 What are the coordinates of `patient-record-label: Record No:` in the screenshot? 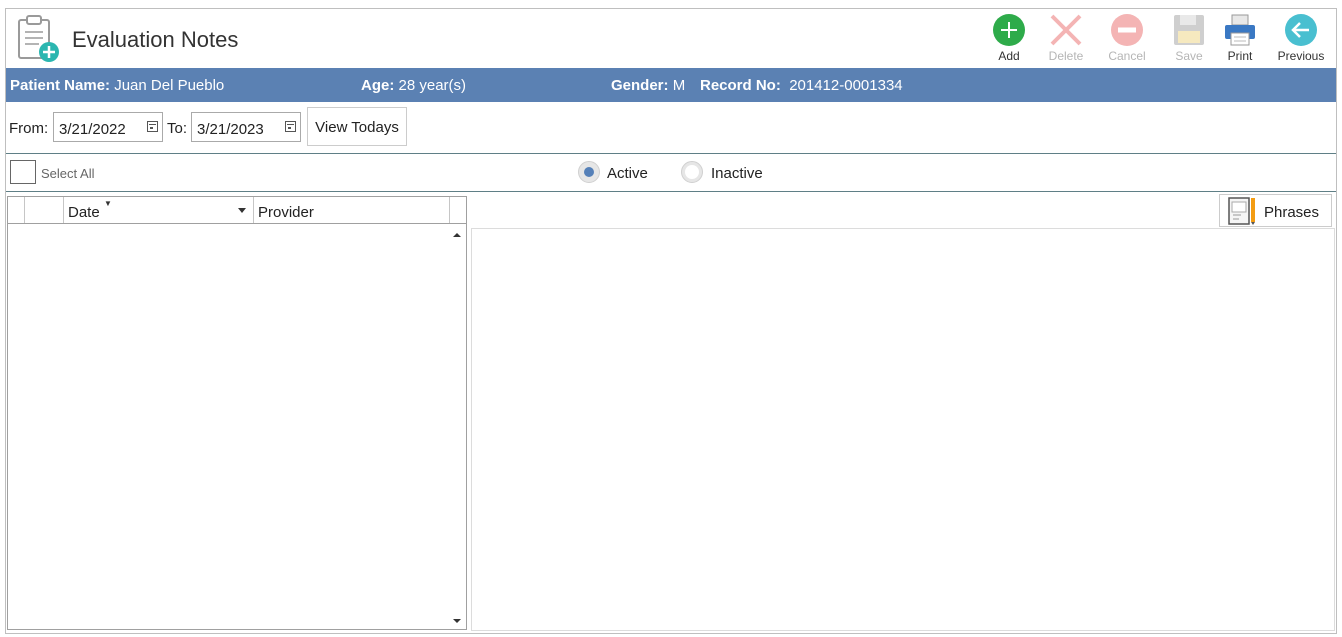 It's located at (740, 85).